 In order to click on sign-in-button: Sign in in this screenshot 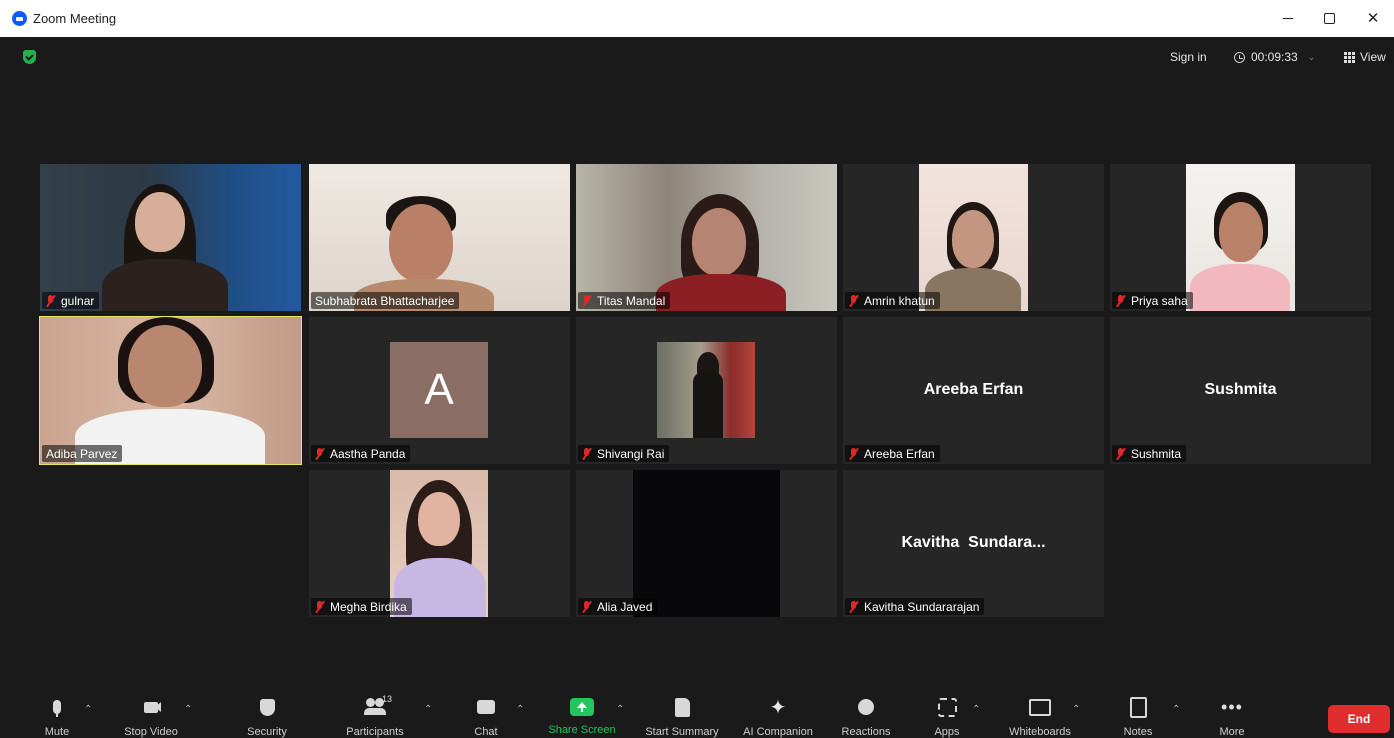, I will do `click(1188, 57)`.